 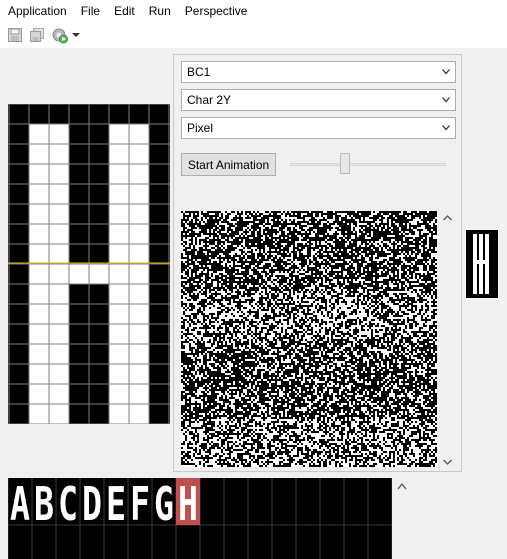 I want to click on save-button, so click(x=15, y=35).